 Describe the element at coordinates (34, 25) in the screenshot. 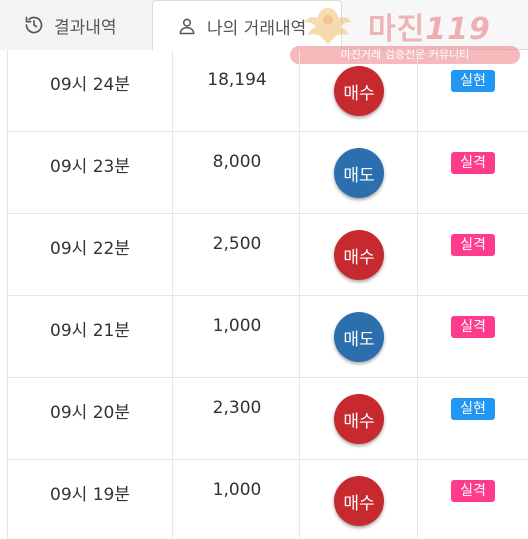

I see `history-icon` at that location.